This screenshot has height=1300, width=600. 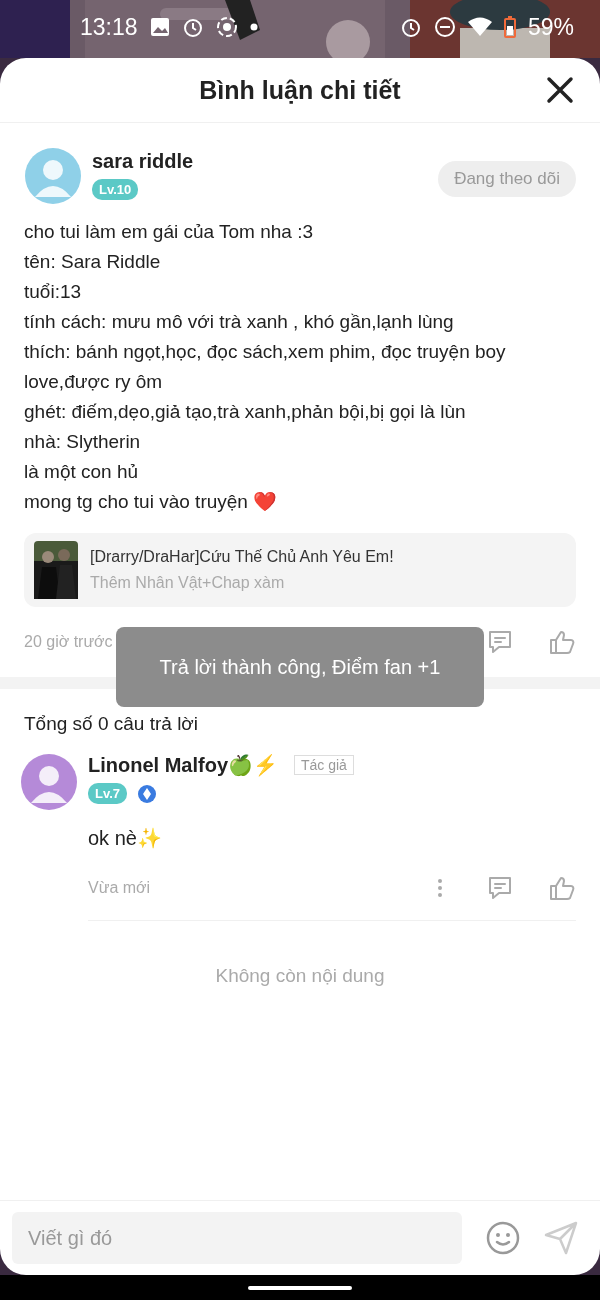 I want to click on story-title: [Drarry/DraHar]Cứu Thế Chủ Anh Yêu Em!, so click(x=242, y=557).